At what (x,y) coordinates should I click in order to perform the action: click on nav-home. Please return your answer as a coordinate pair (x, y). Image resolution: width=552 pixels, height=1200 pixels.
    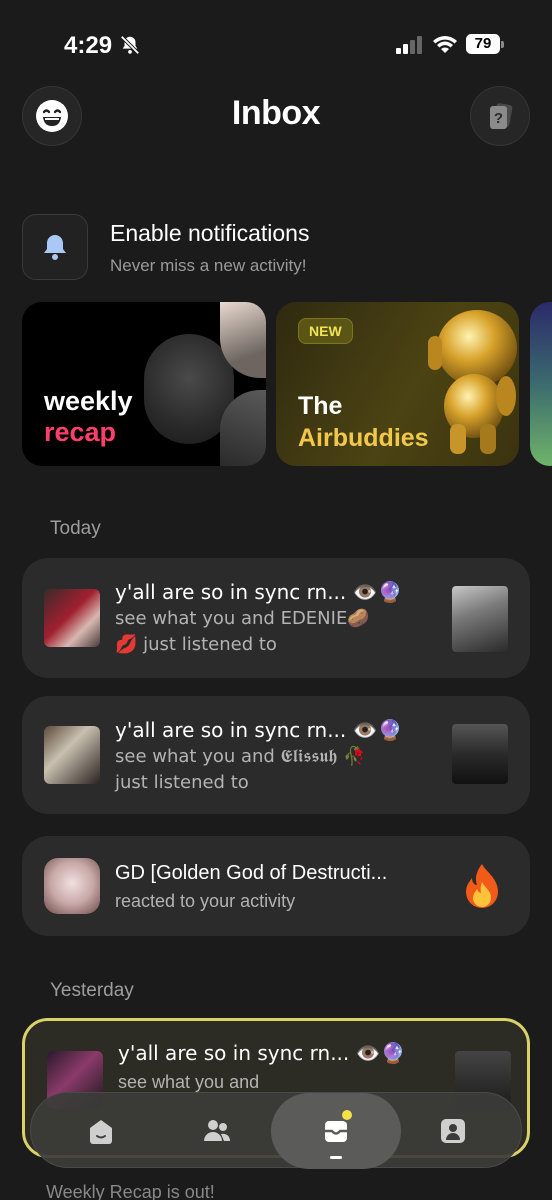
    Looking at the image, I should click on (101, 1131).